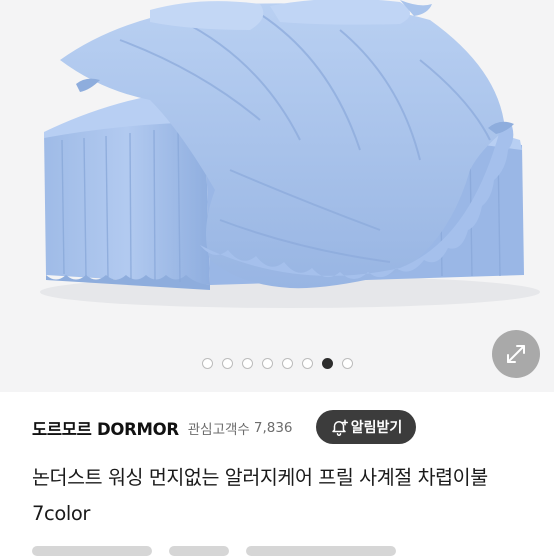 This screenshot has width=554, height=558. Describe the element at coordinates (516, 354) in the screenshot. I see `fullscreen-button` at that location.